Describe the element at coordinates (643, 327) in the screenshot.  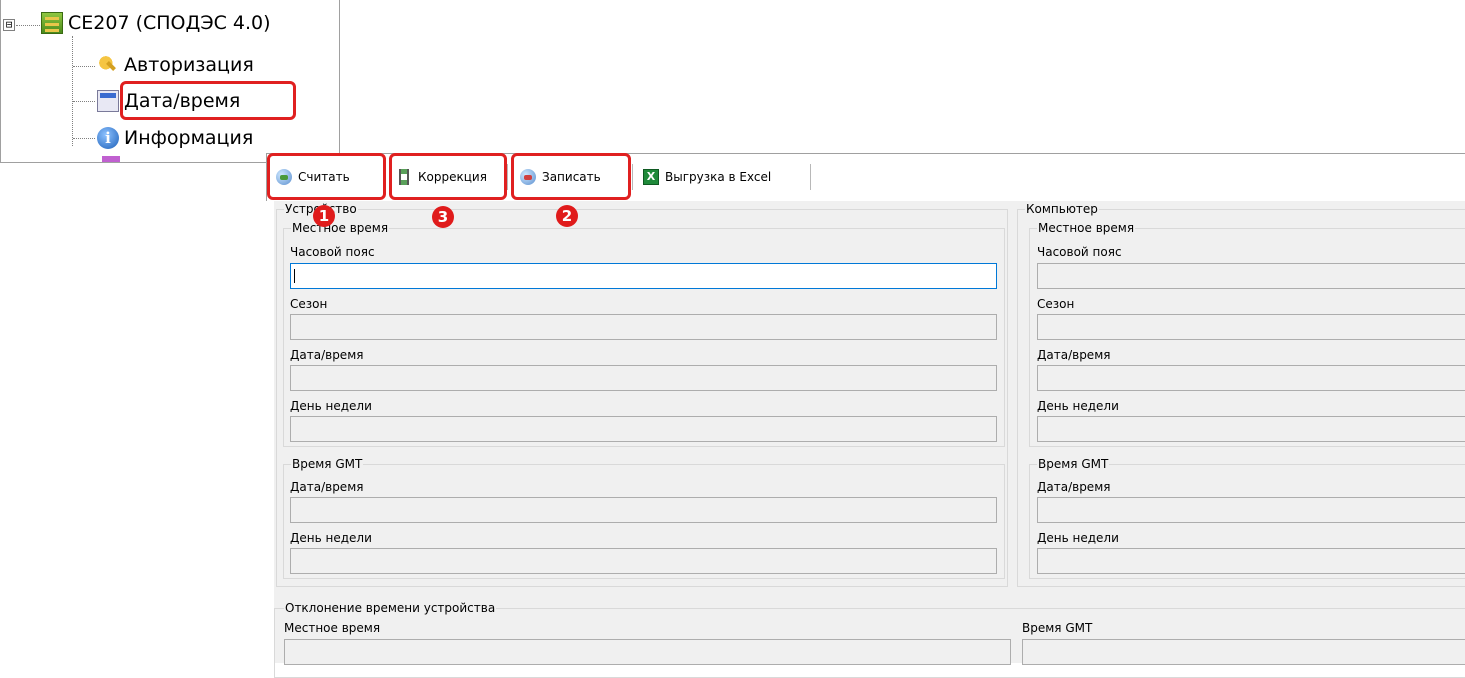
I see `device-season-field` at that location.